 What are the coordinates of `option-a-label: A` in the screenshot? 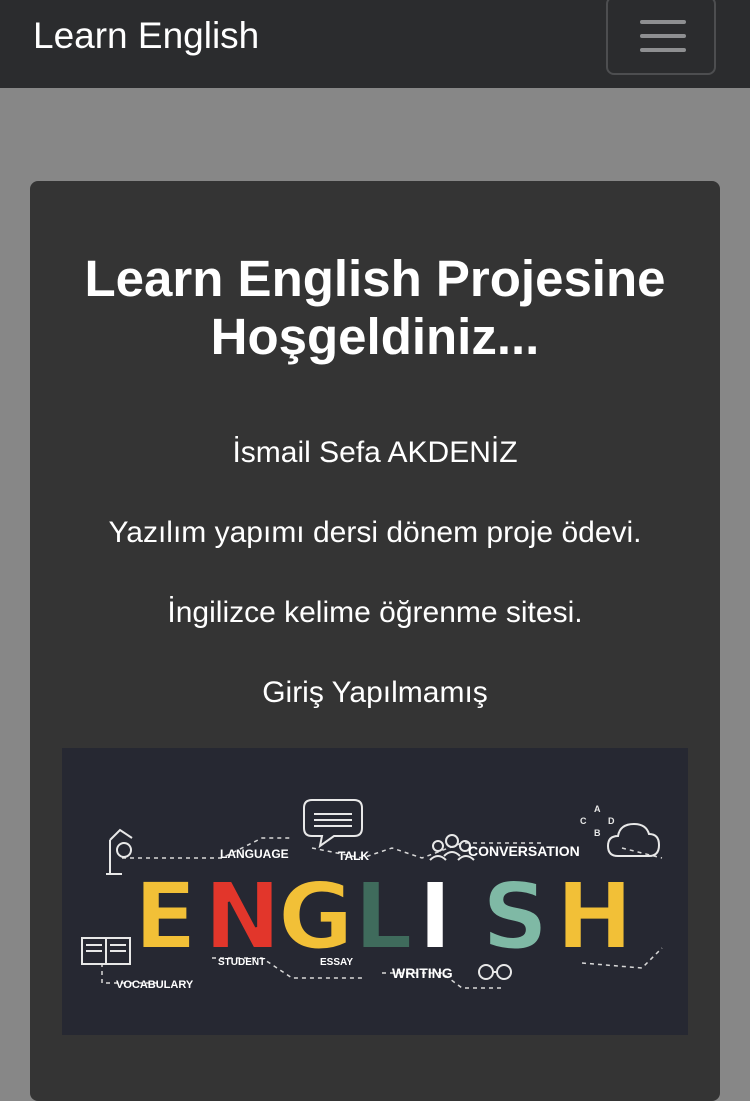 It's located at (597, 809).